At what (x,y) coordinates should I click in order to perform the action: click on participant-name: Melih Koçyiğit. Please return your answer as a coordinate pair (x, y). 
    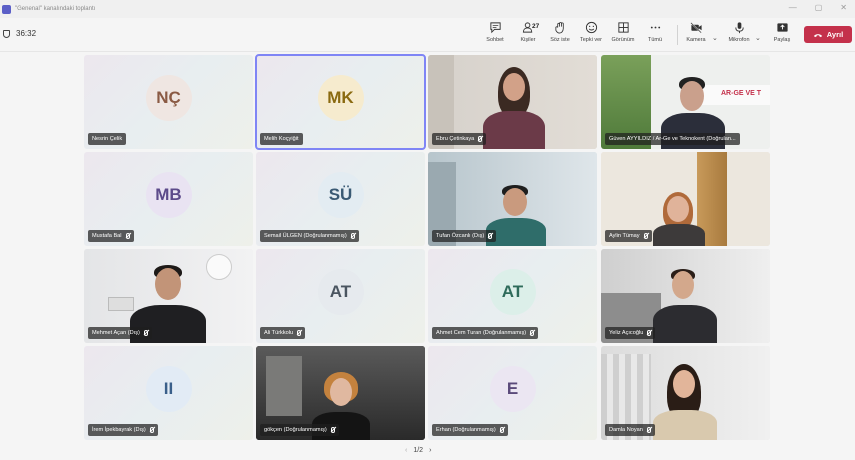
    Looking at the image, I should click on (281, 139).